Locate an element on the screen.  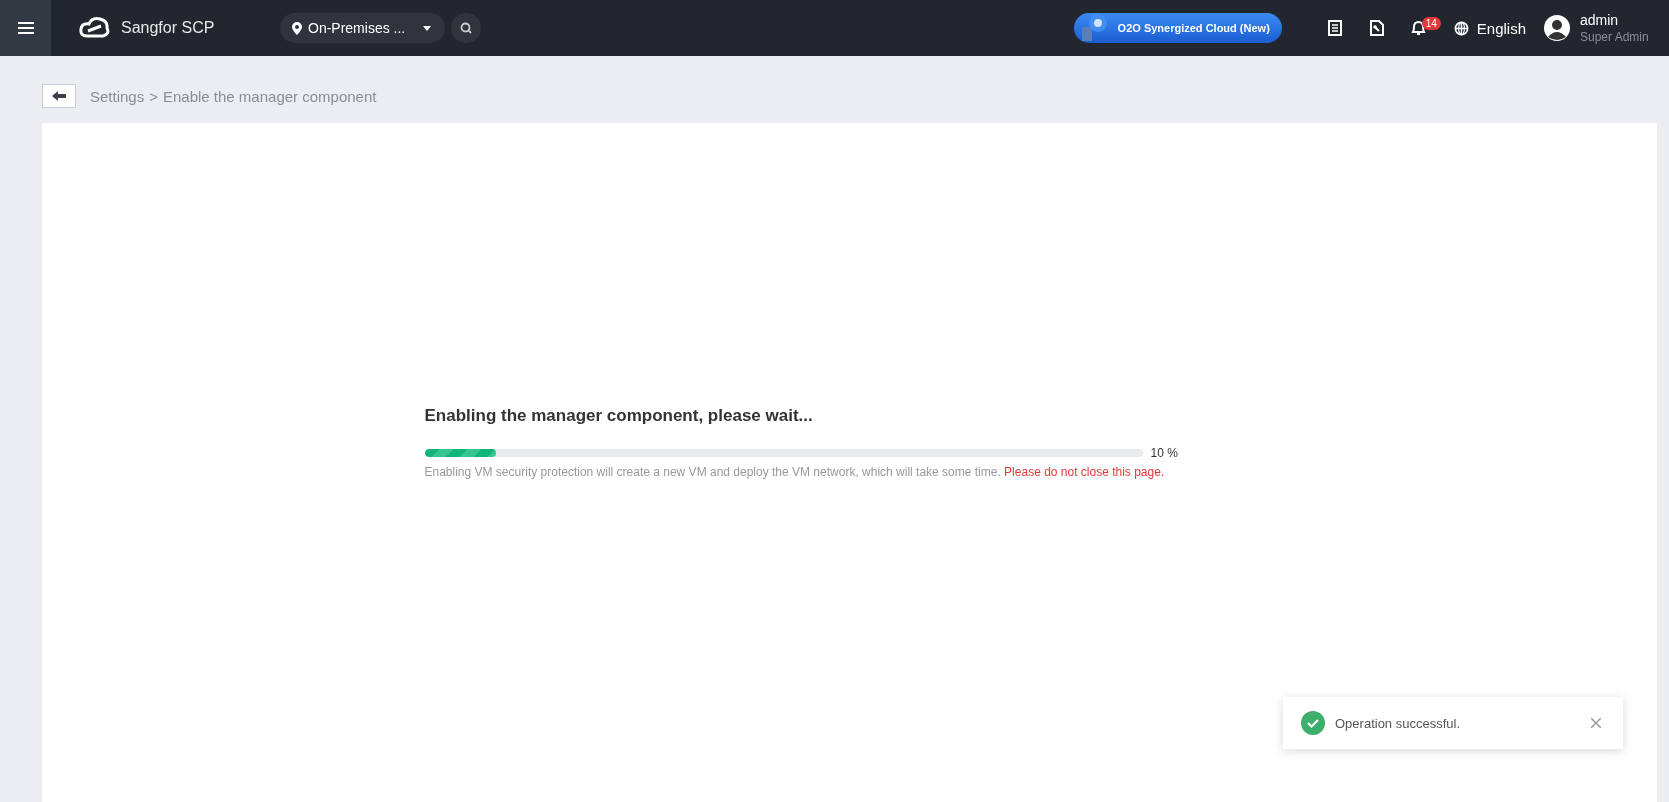
toast-message: Operation successful. is located at coordinates (1398, 723).